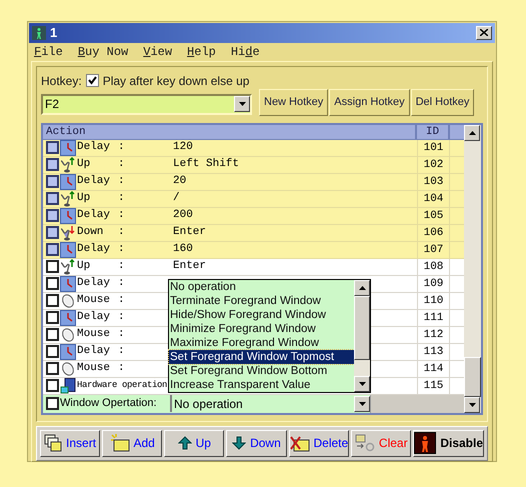 The height and width of the screenshot is (487, 526). What do you see at coordinates (61, 81) in the screenshot?
I see `hotkey-label: Hotkey:` at bounding box center [61, 81].